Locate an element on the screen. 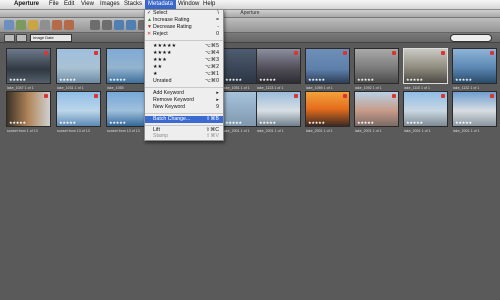 Image resolution: width=500 pixels, height=300 pixels. sort-select: Image Date is located at coordinates (51, 38).